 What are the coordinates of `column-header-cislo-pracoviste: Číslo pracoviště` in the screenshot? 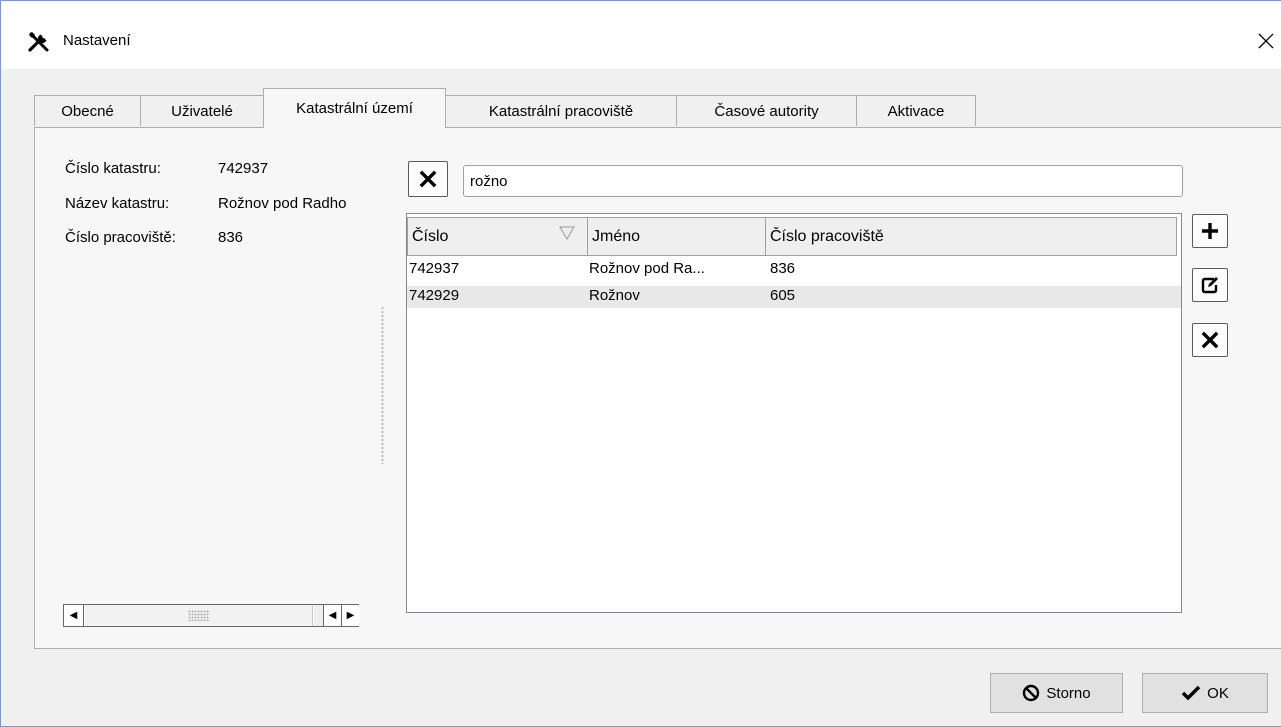 It's located at (971, 236).